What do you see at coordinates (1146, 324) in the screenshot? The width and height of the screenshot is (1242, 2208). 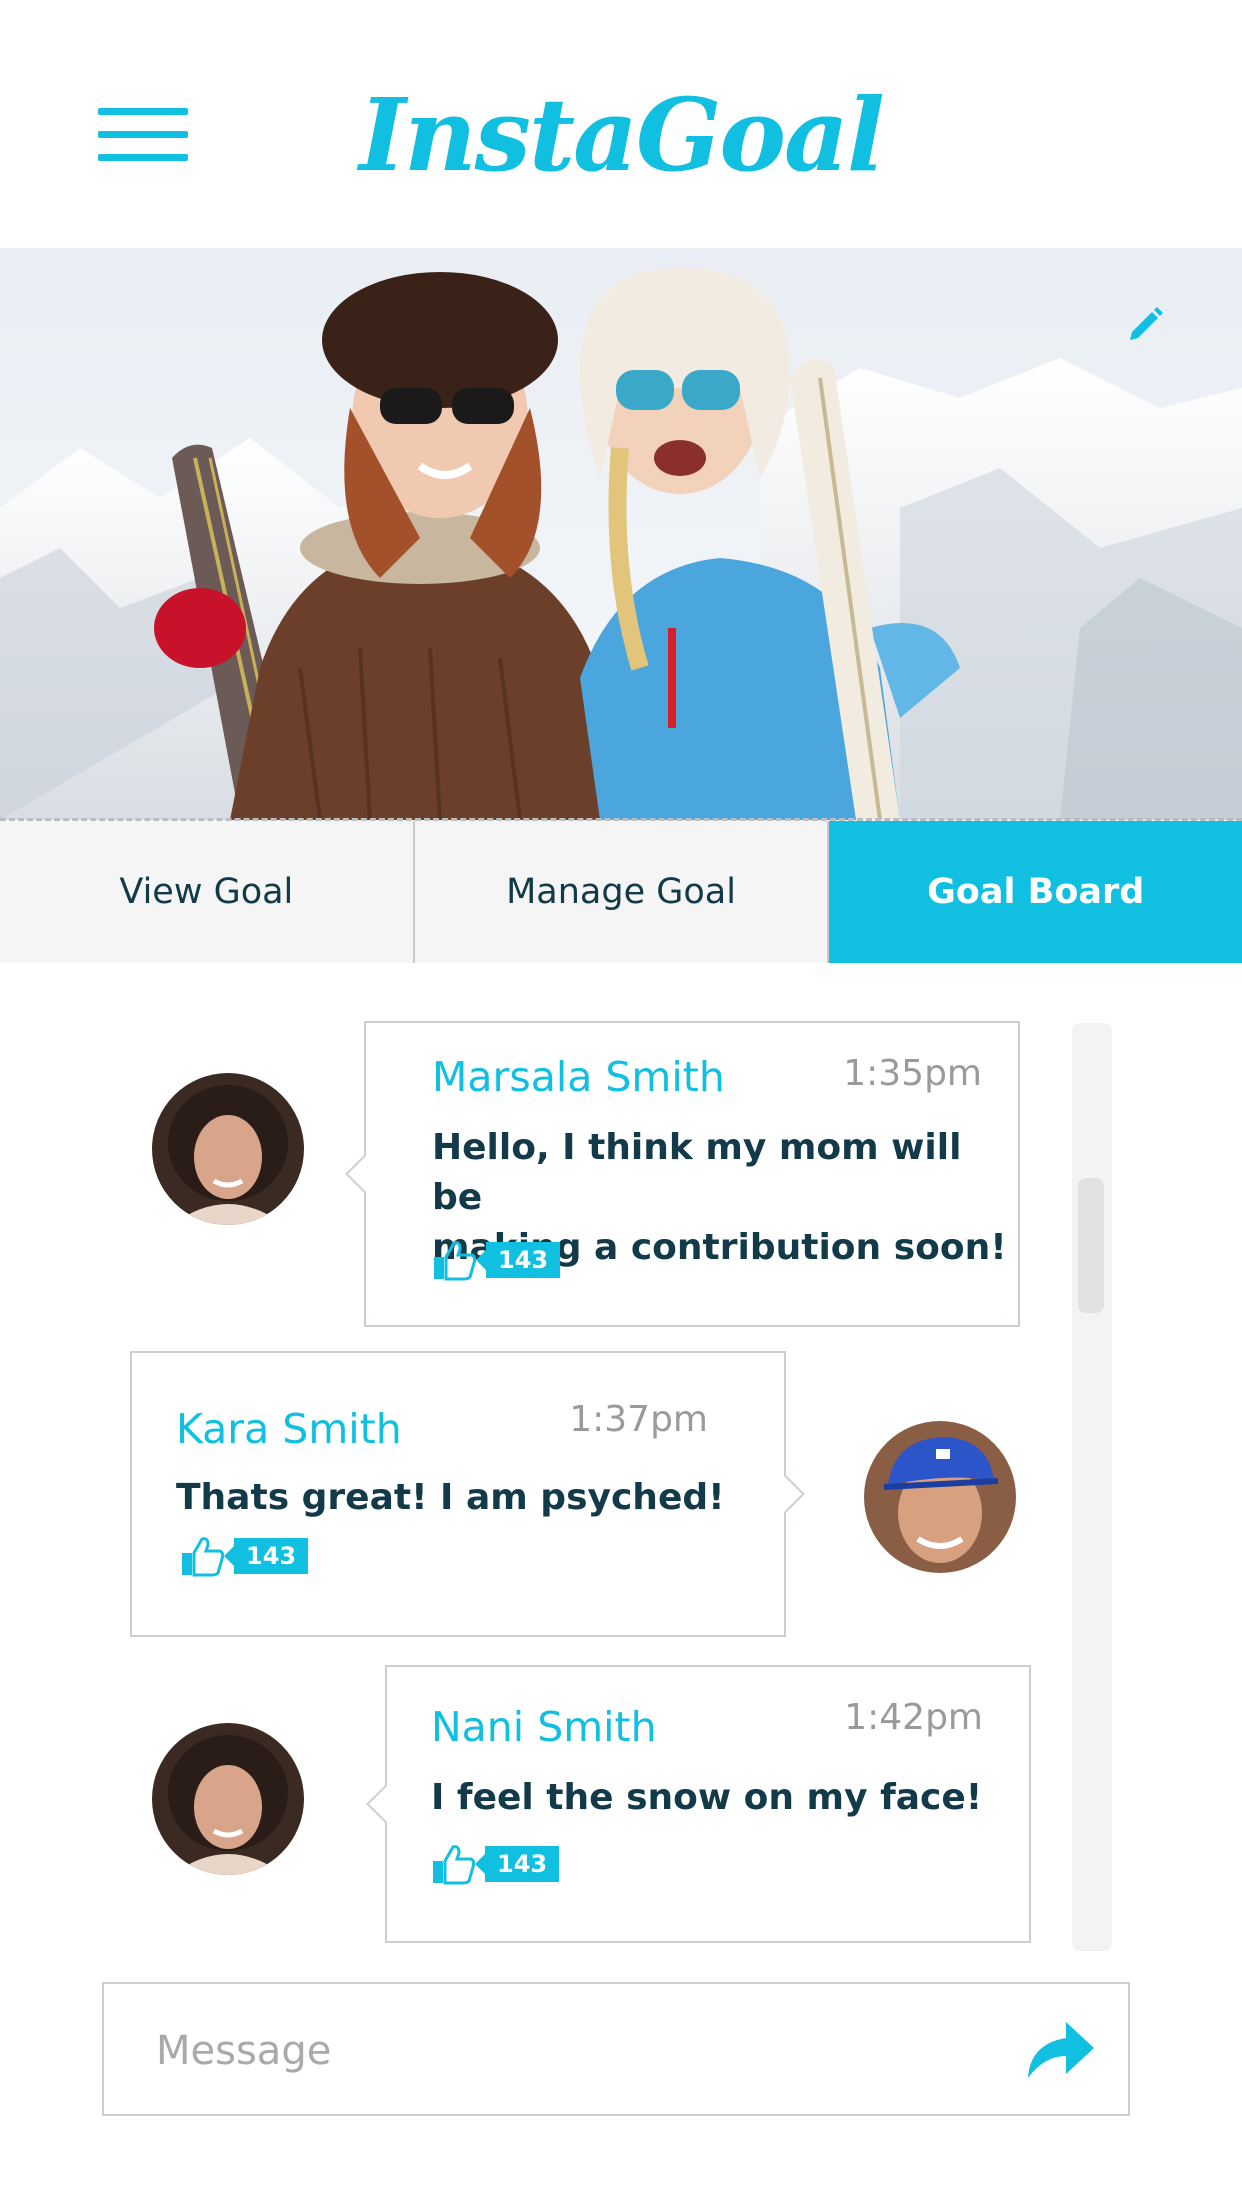 I see `edit-icon` at bounding box center [1146, 324].